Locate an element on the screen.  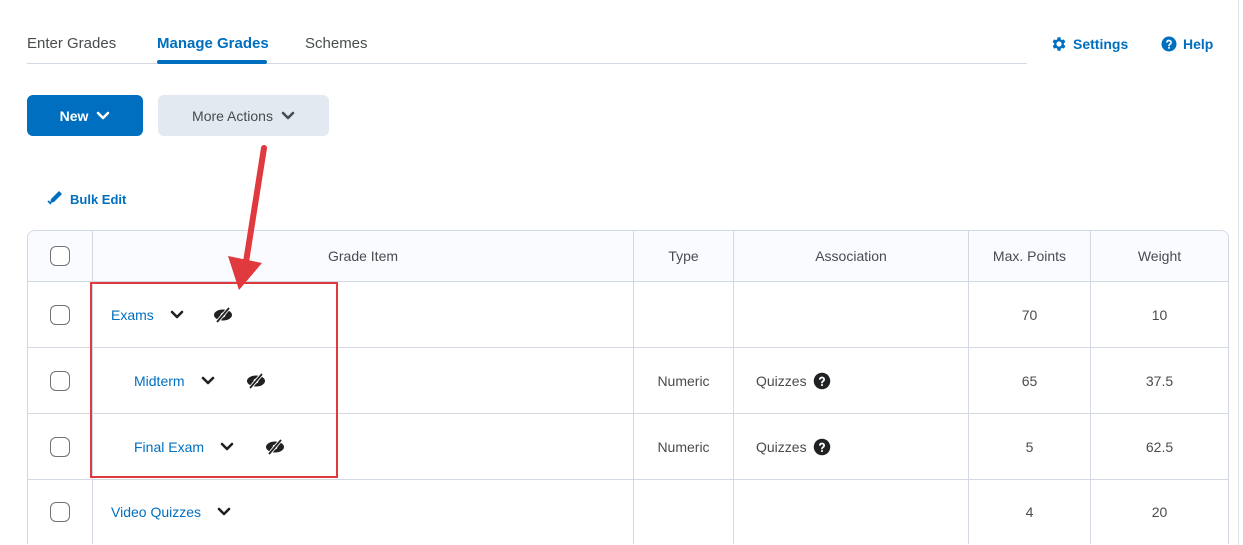
grade-item-wrap: Exams is located at coordinates (172, 314).